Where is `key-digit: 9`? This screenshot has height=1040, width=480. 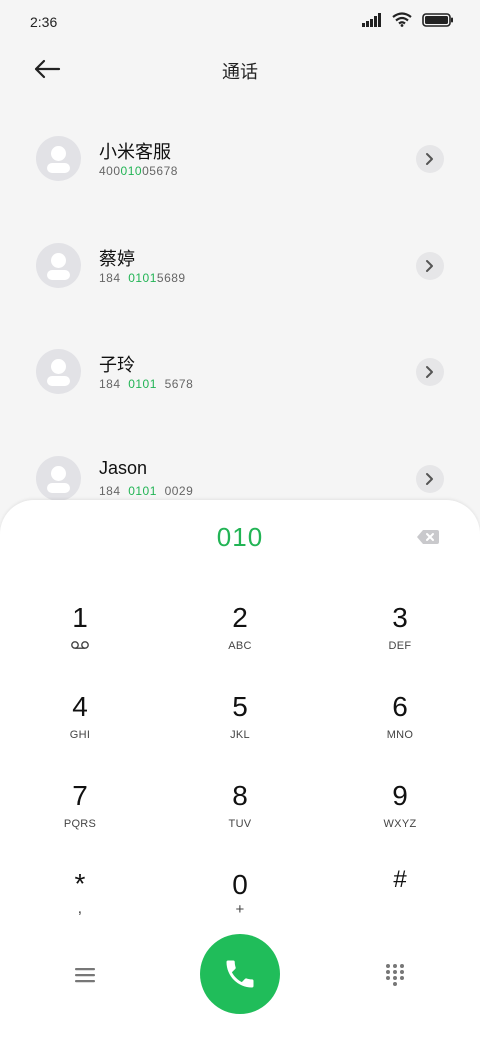
key-digit: 9 is located at coordinates (400, 795).